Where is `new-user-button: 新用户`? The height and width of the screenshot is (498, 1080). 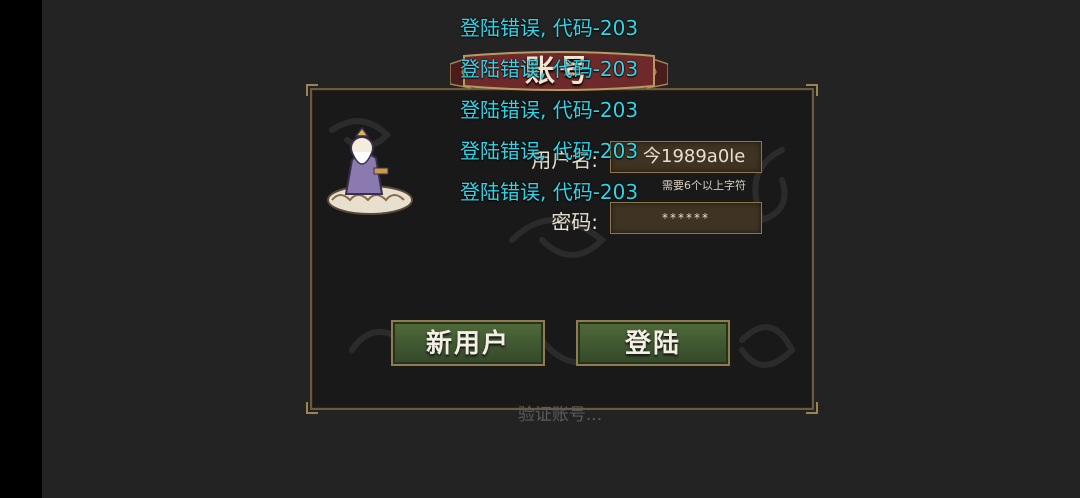 new-user-button: 新用户 is located at coordinates (468, 343).